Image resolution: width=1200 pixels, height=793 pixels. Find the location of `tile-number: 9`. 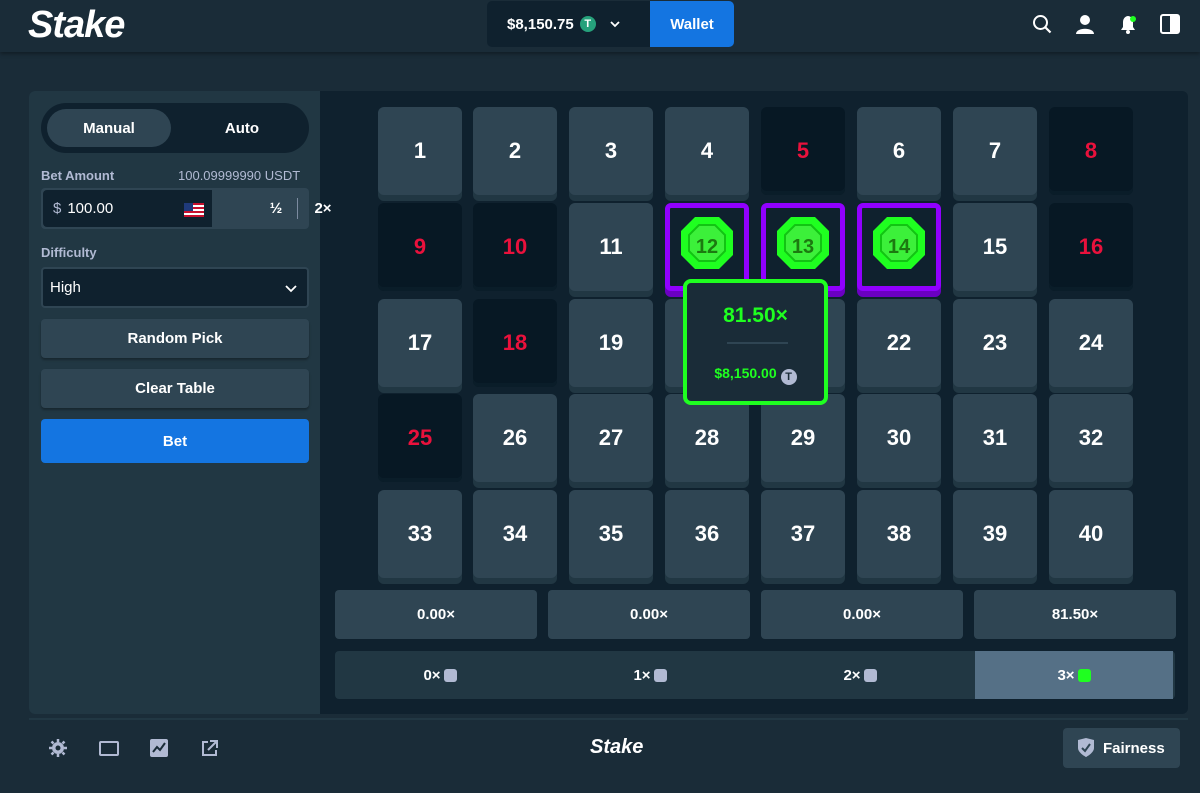

tile-number: 9 is located at coordinates (420, 246).